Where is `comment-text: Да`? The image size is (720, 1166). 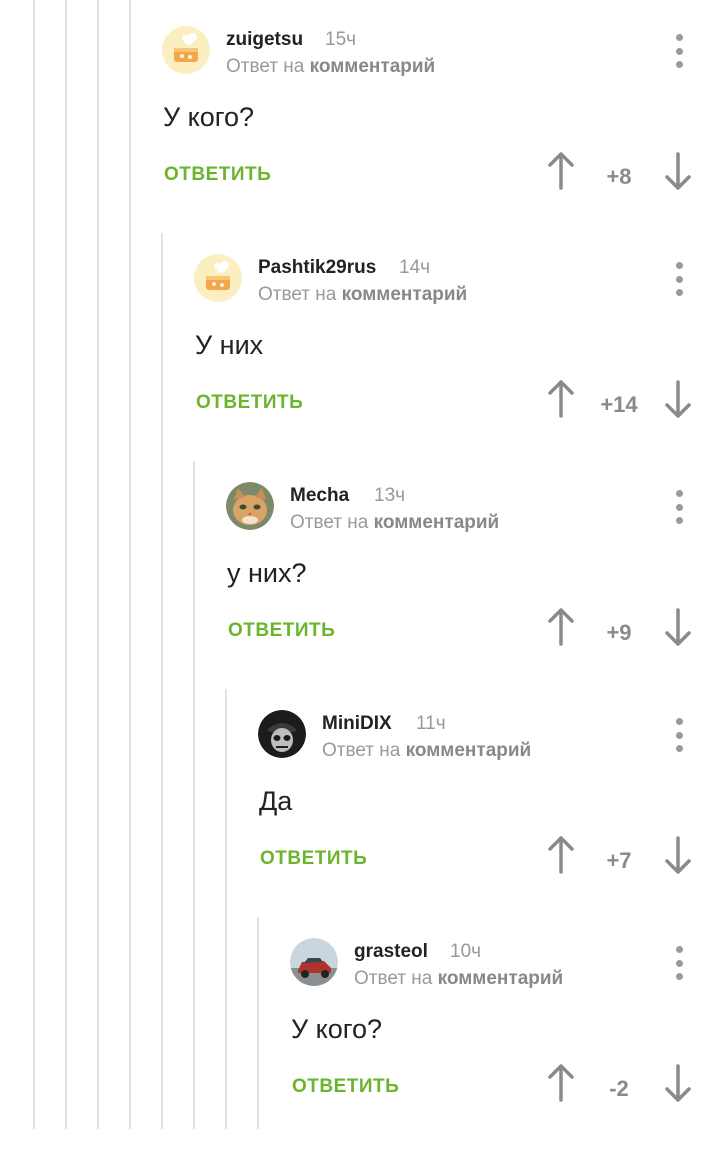 comment-text: Да is located at coordinates (276, 801).